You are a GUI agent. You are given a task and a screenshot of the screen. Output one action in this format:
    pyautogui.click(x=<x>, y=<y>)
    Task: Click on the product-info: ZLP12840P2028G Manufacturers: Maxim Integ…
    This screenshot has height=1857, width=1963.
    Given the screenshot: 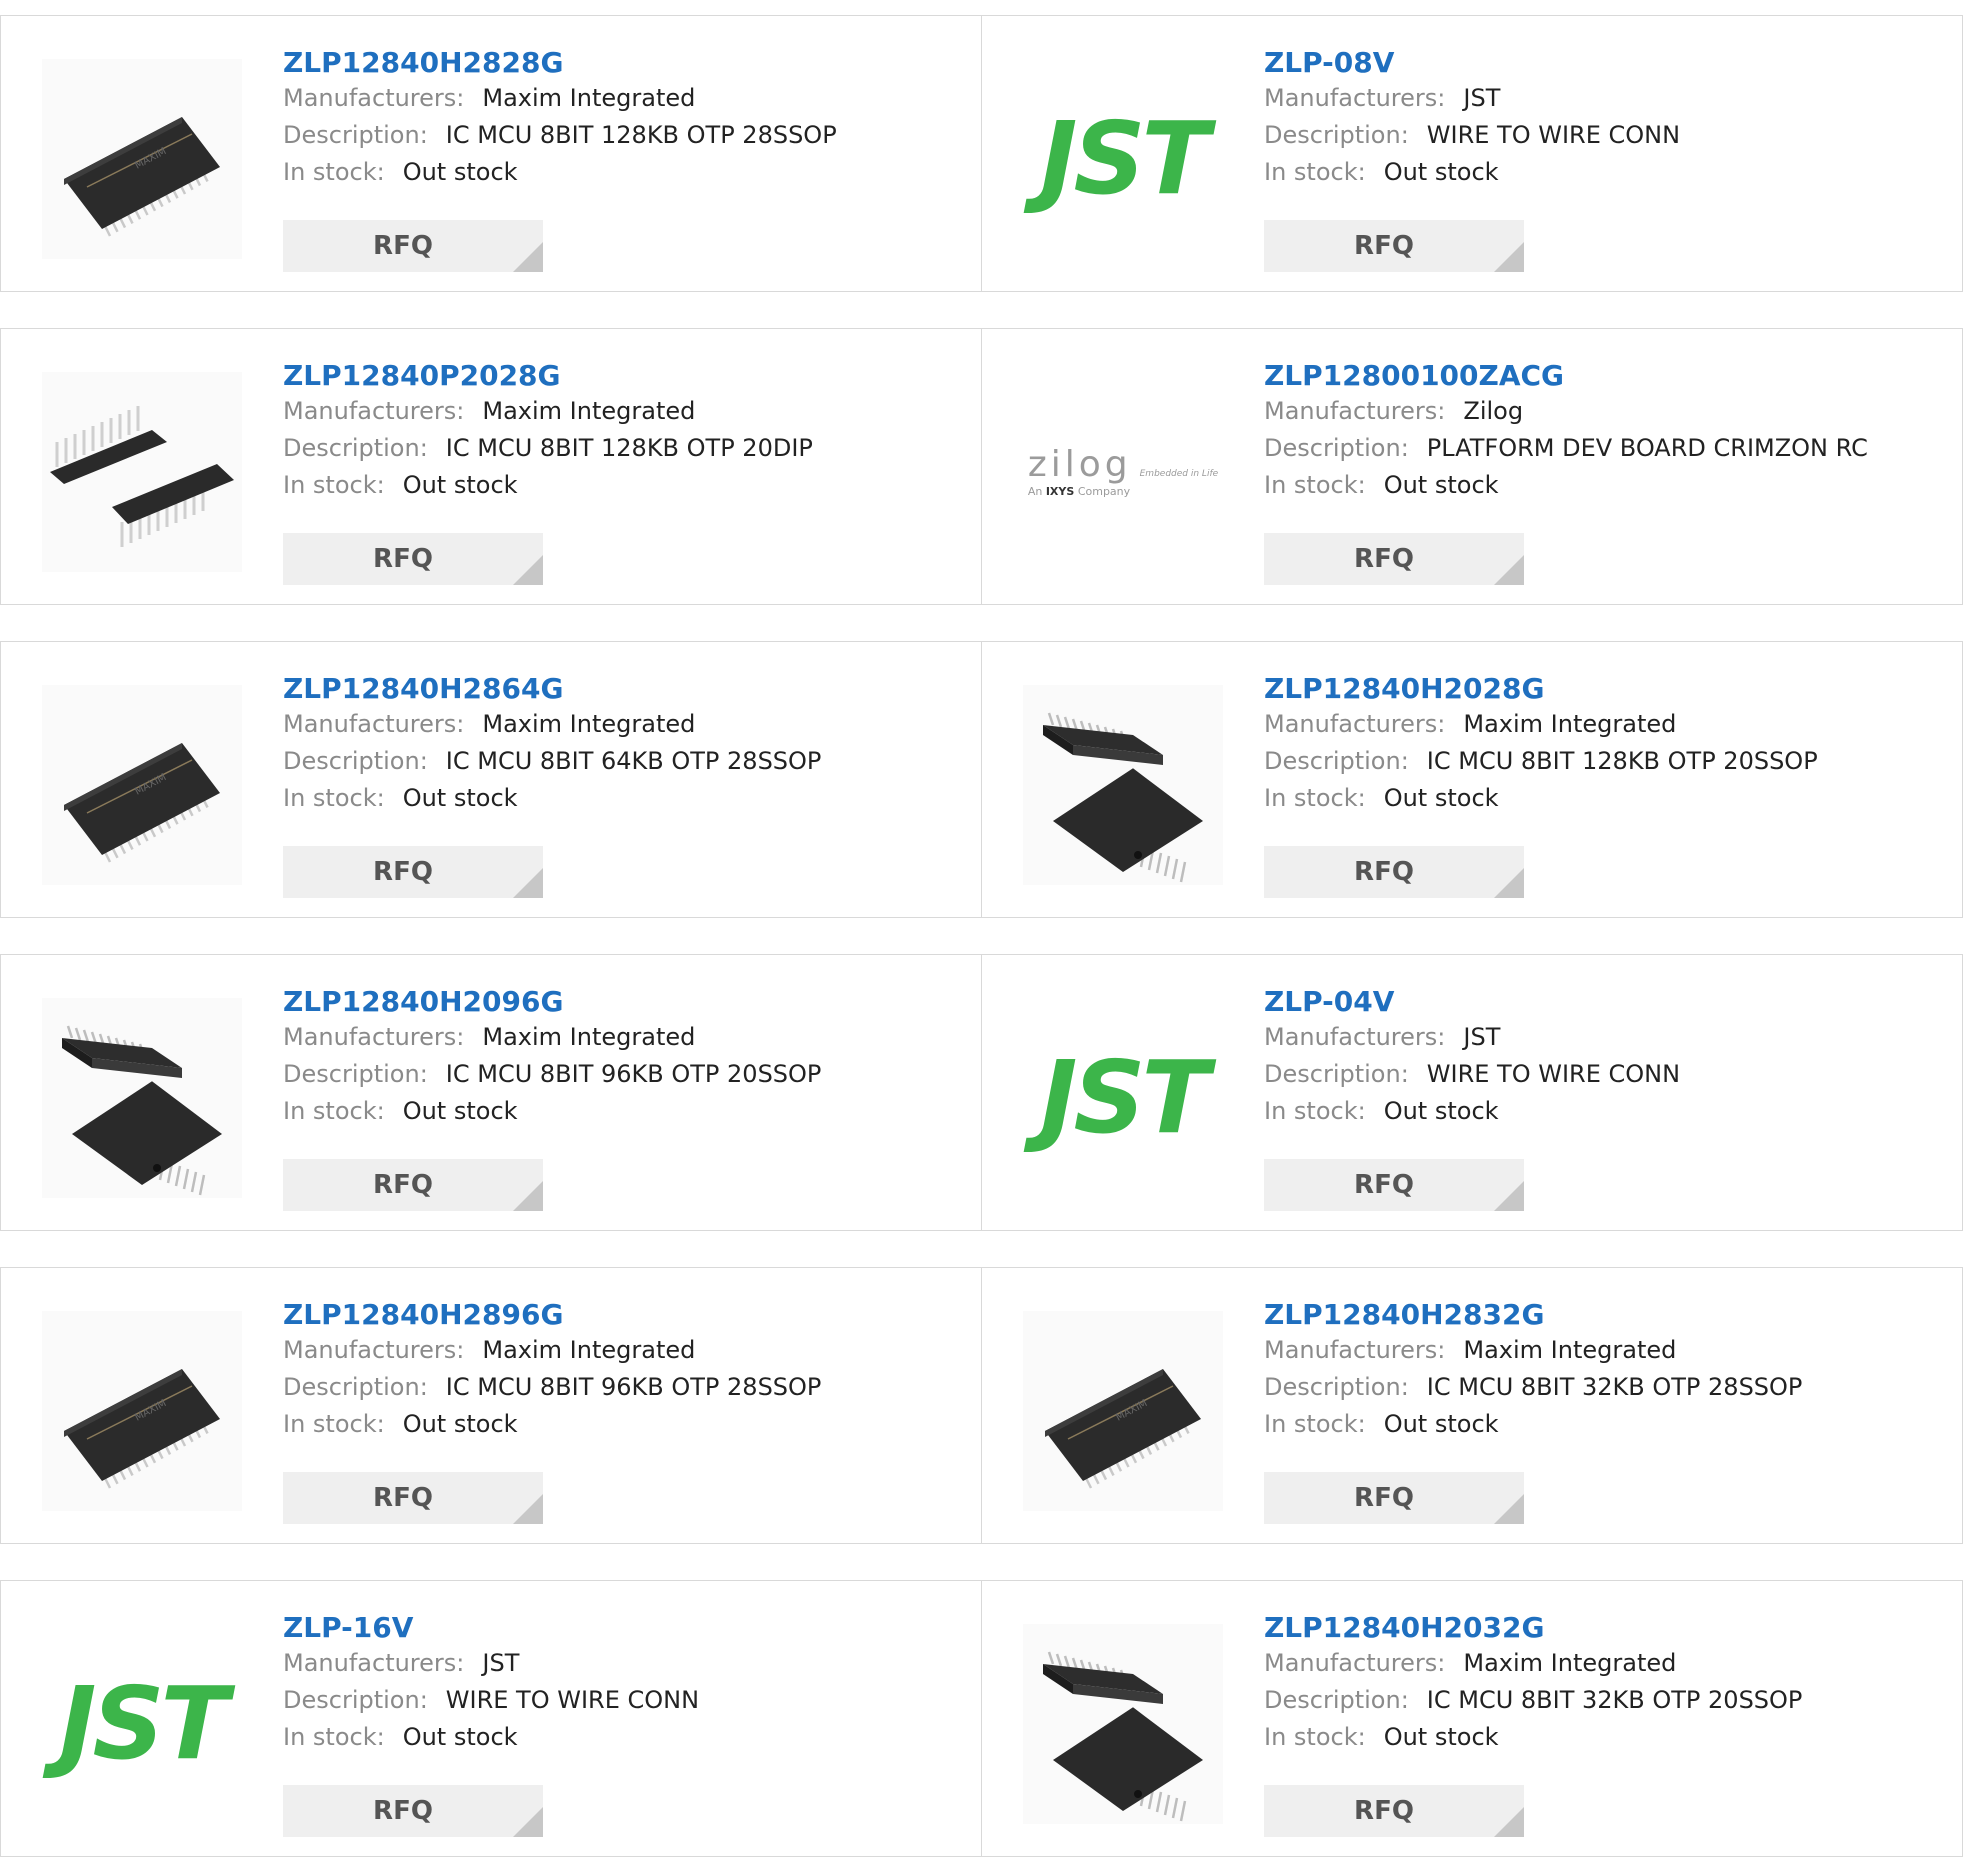 What is the action you would take?
    pyautogui.click(x=548, y=431)
    